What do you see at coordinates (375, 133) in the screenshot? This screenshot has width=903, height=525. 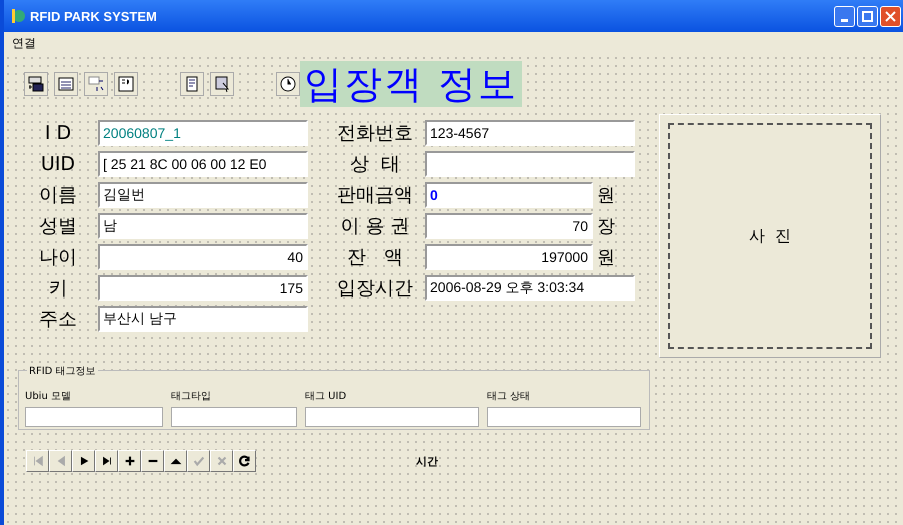 I see `field-label: 전화번호` at bounding box center [375, 133].